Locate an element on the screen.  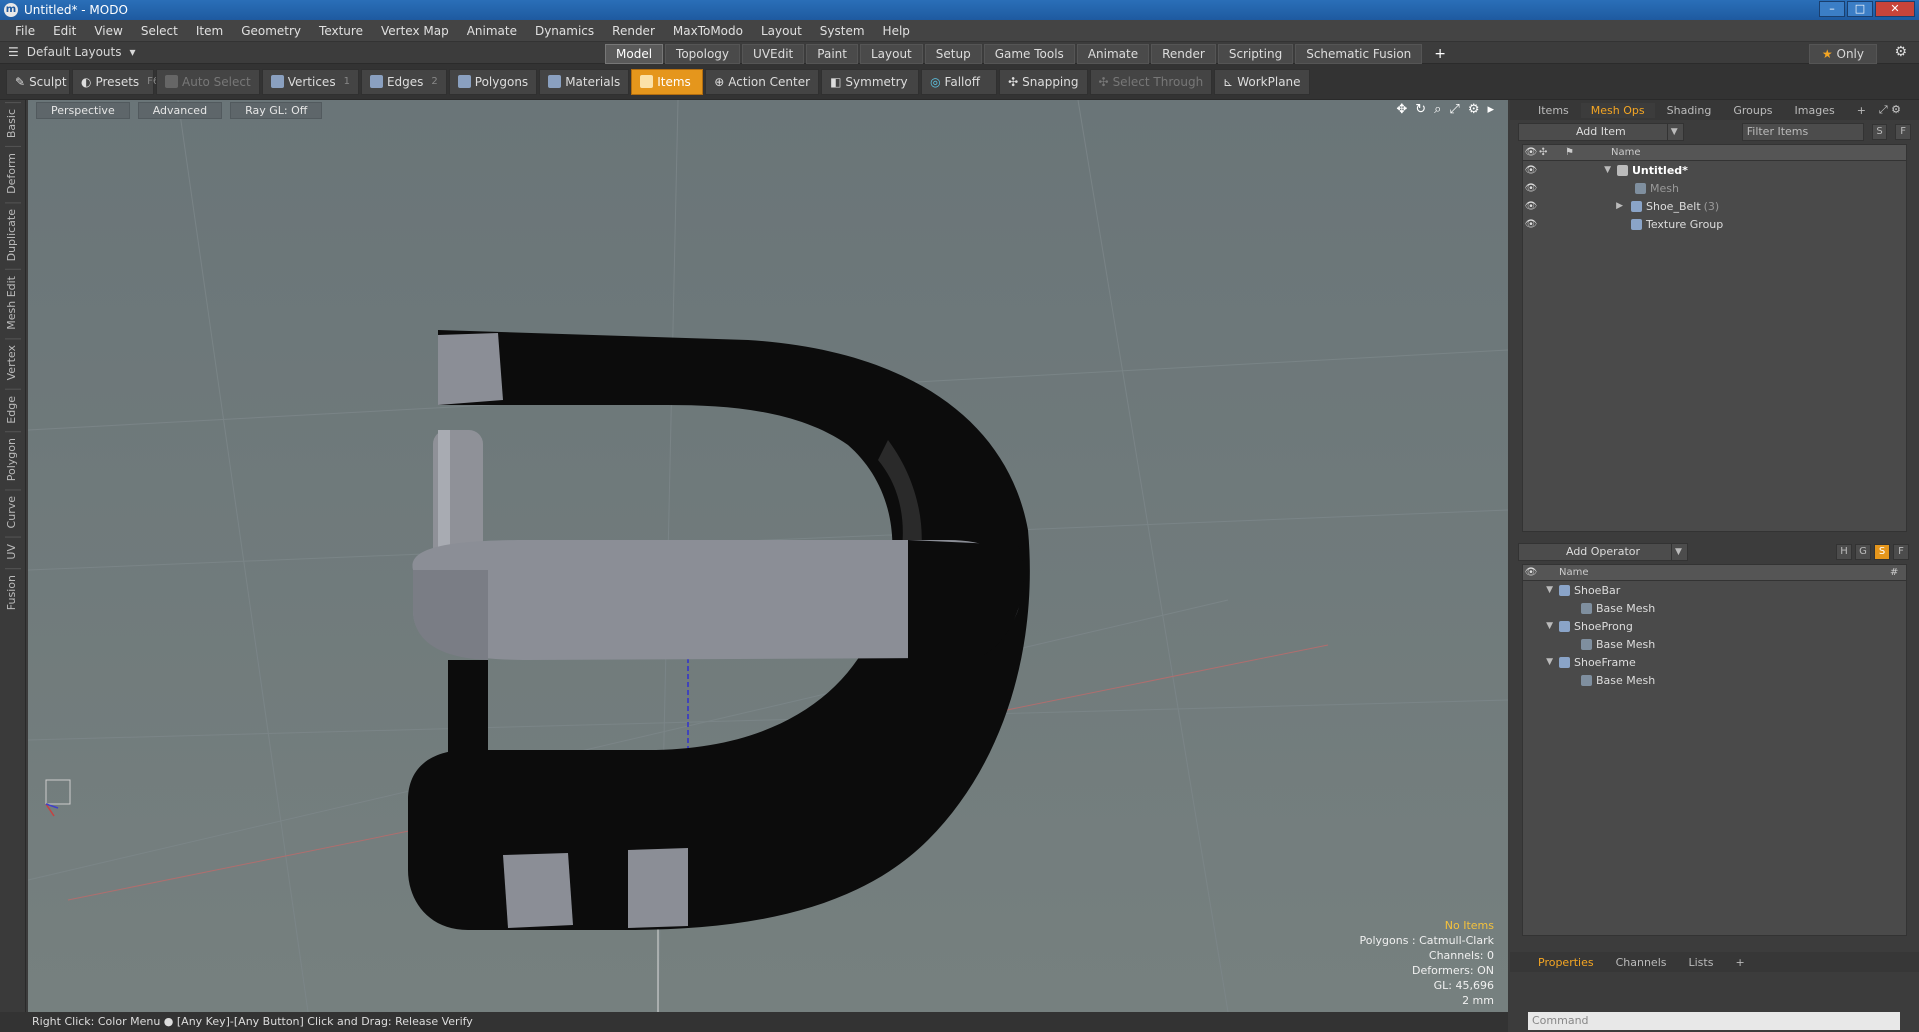
polygons-button: Polygons is located at coordinates (493, 81).